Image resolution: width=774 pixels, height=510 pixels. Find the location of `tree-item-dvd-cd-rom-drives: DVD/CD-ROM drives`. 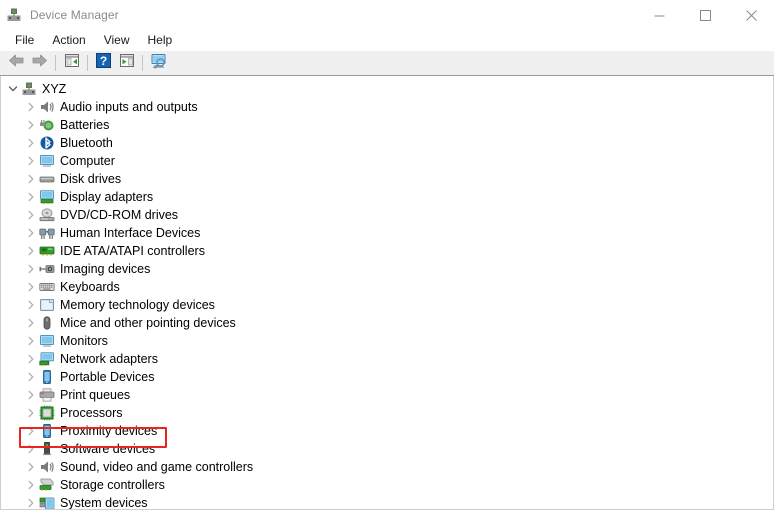

tree-item-dvd-cd-rom-drives: DVD/CD-ROM drives is located at coordinates (387, 215).